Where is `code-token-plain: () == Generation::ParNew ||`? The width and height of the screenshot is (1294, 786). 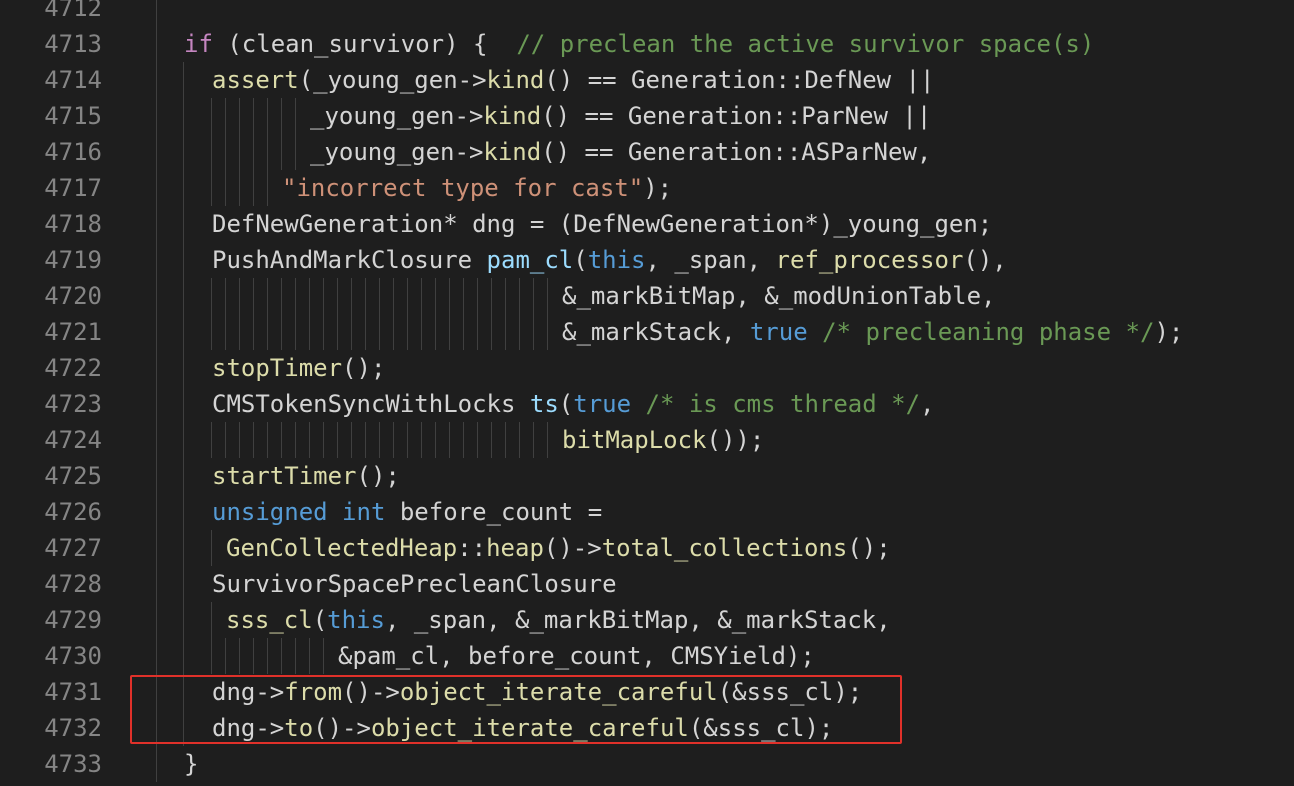 code-token-plain: () == Generation::ParNew || is located at coordinates (736, 116).